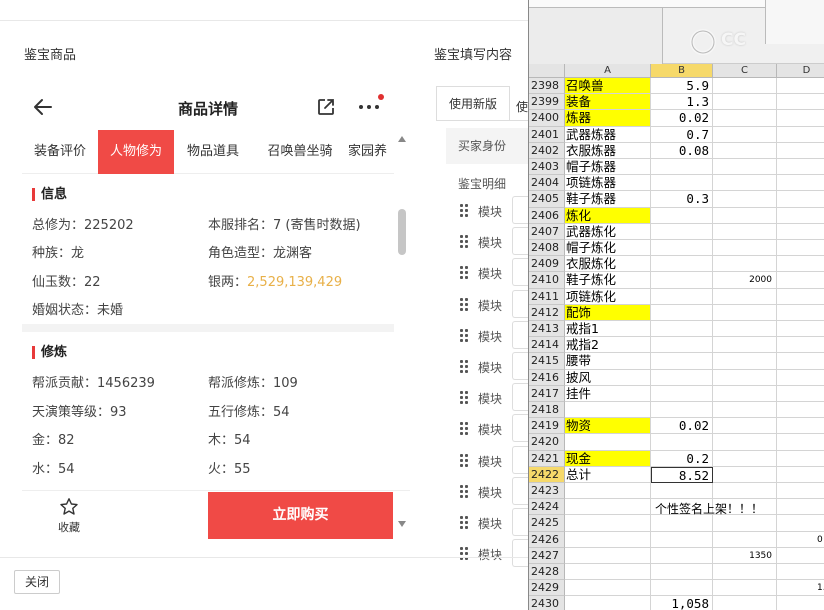 Image resolution: width=824 pixels, height=610 pixels. Describe the element at coordinates (608, 361) in the screenshot. I see `cell-a: 腰带` at that location.